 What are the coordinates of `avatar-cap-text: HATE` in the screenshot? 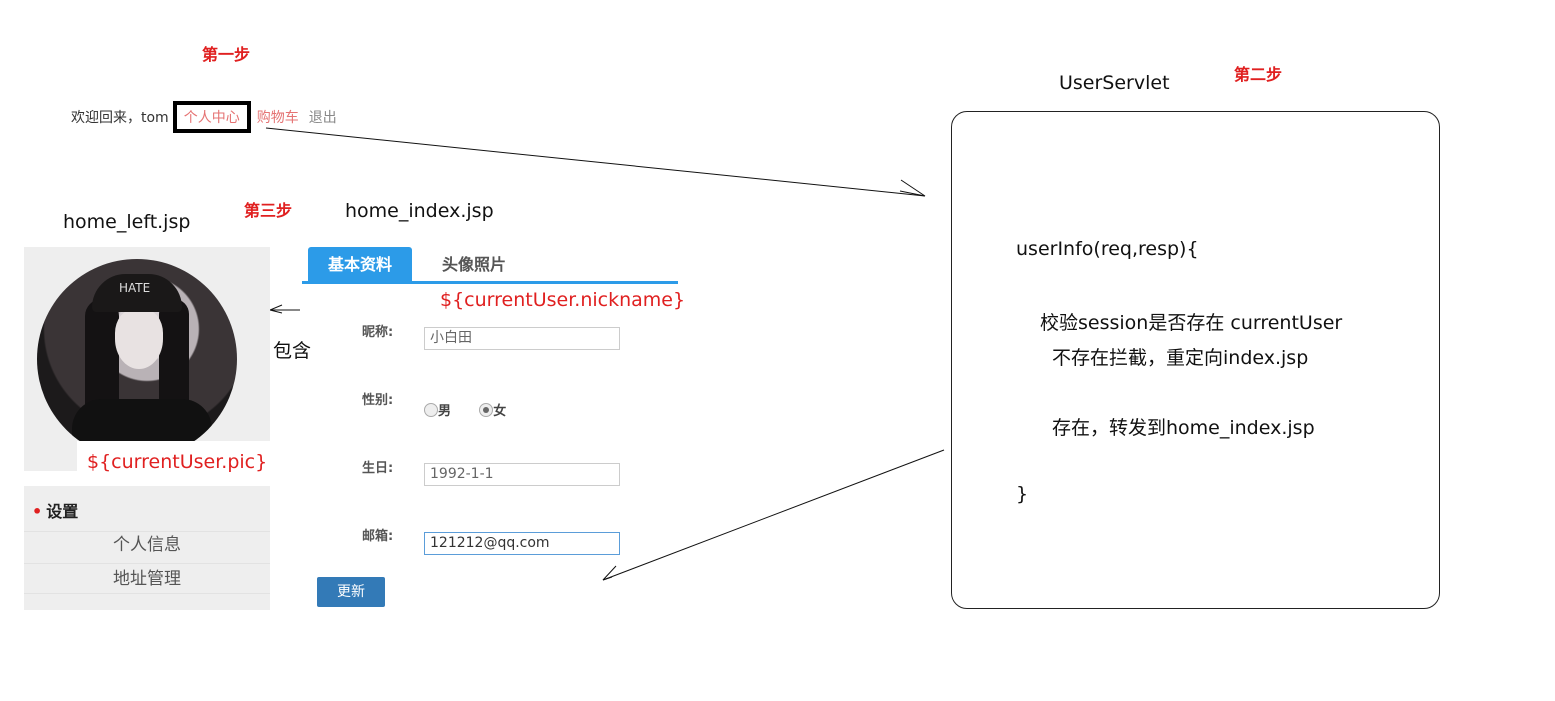 It's located at (135, 288).